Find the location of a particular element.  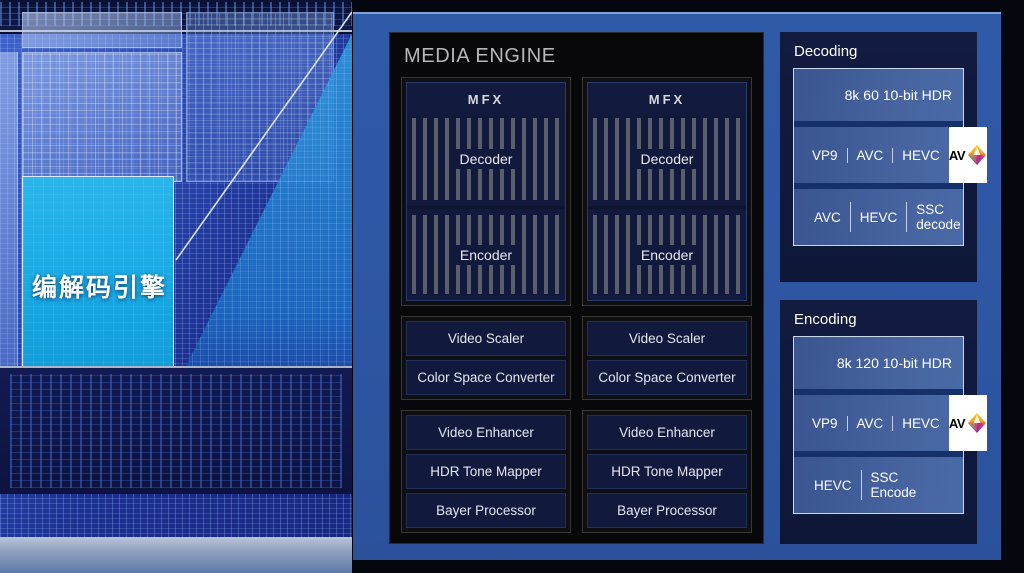

mfx-label-1: MFX is located at coordinates (486, 99).